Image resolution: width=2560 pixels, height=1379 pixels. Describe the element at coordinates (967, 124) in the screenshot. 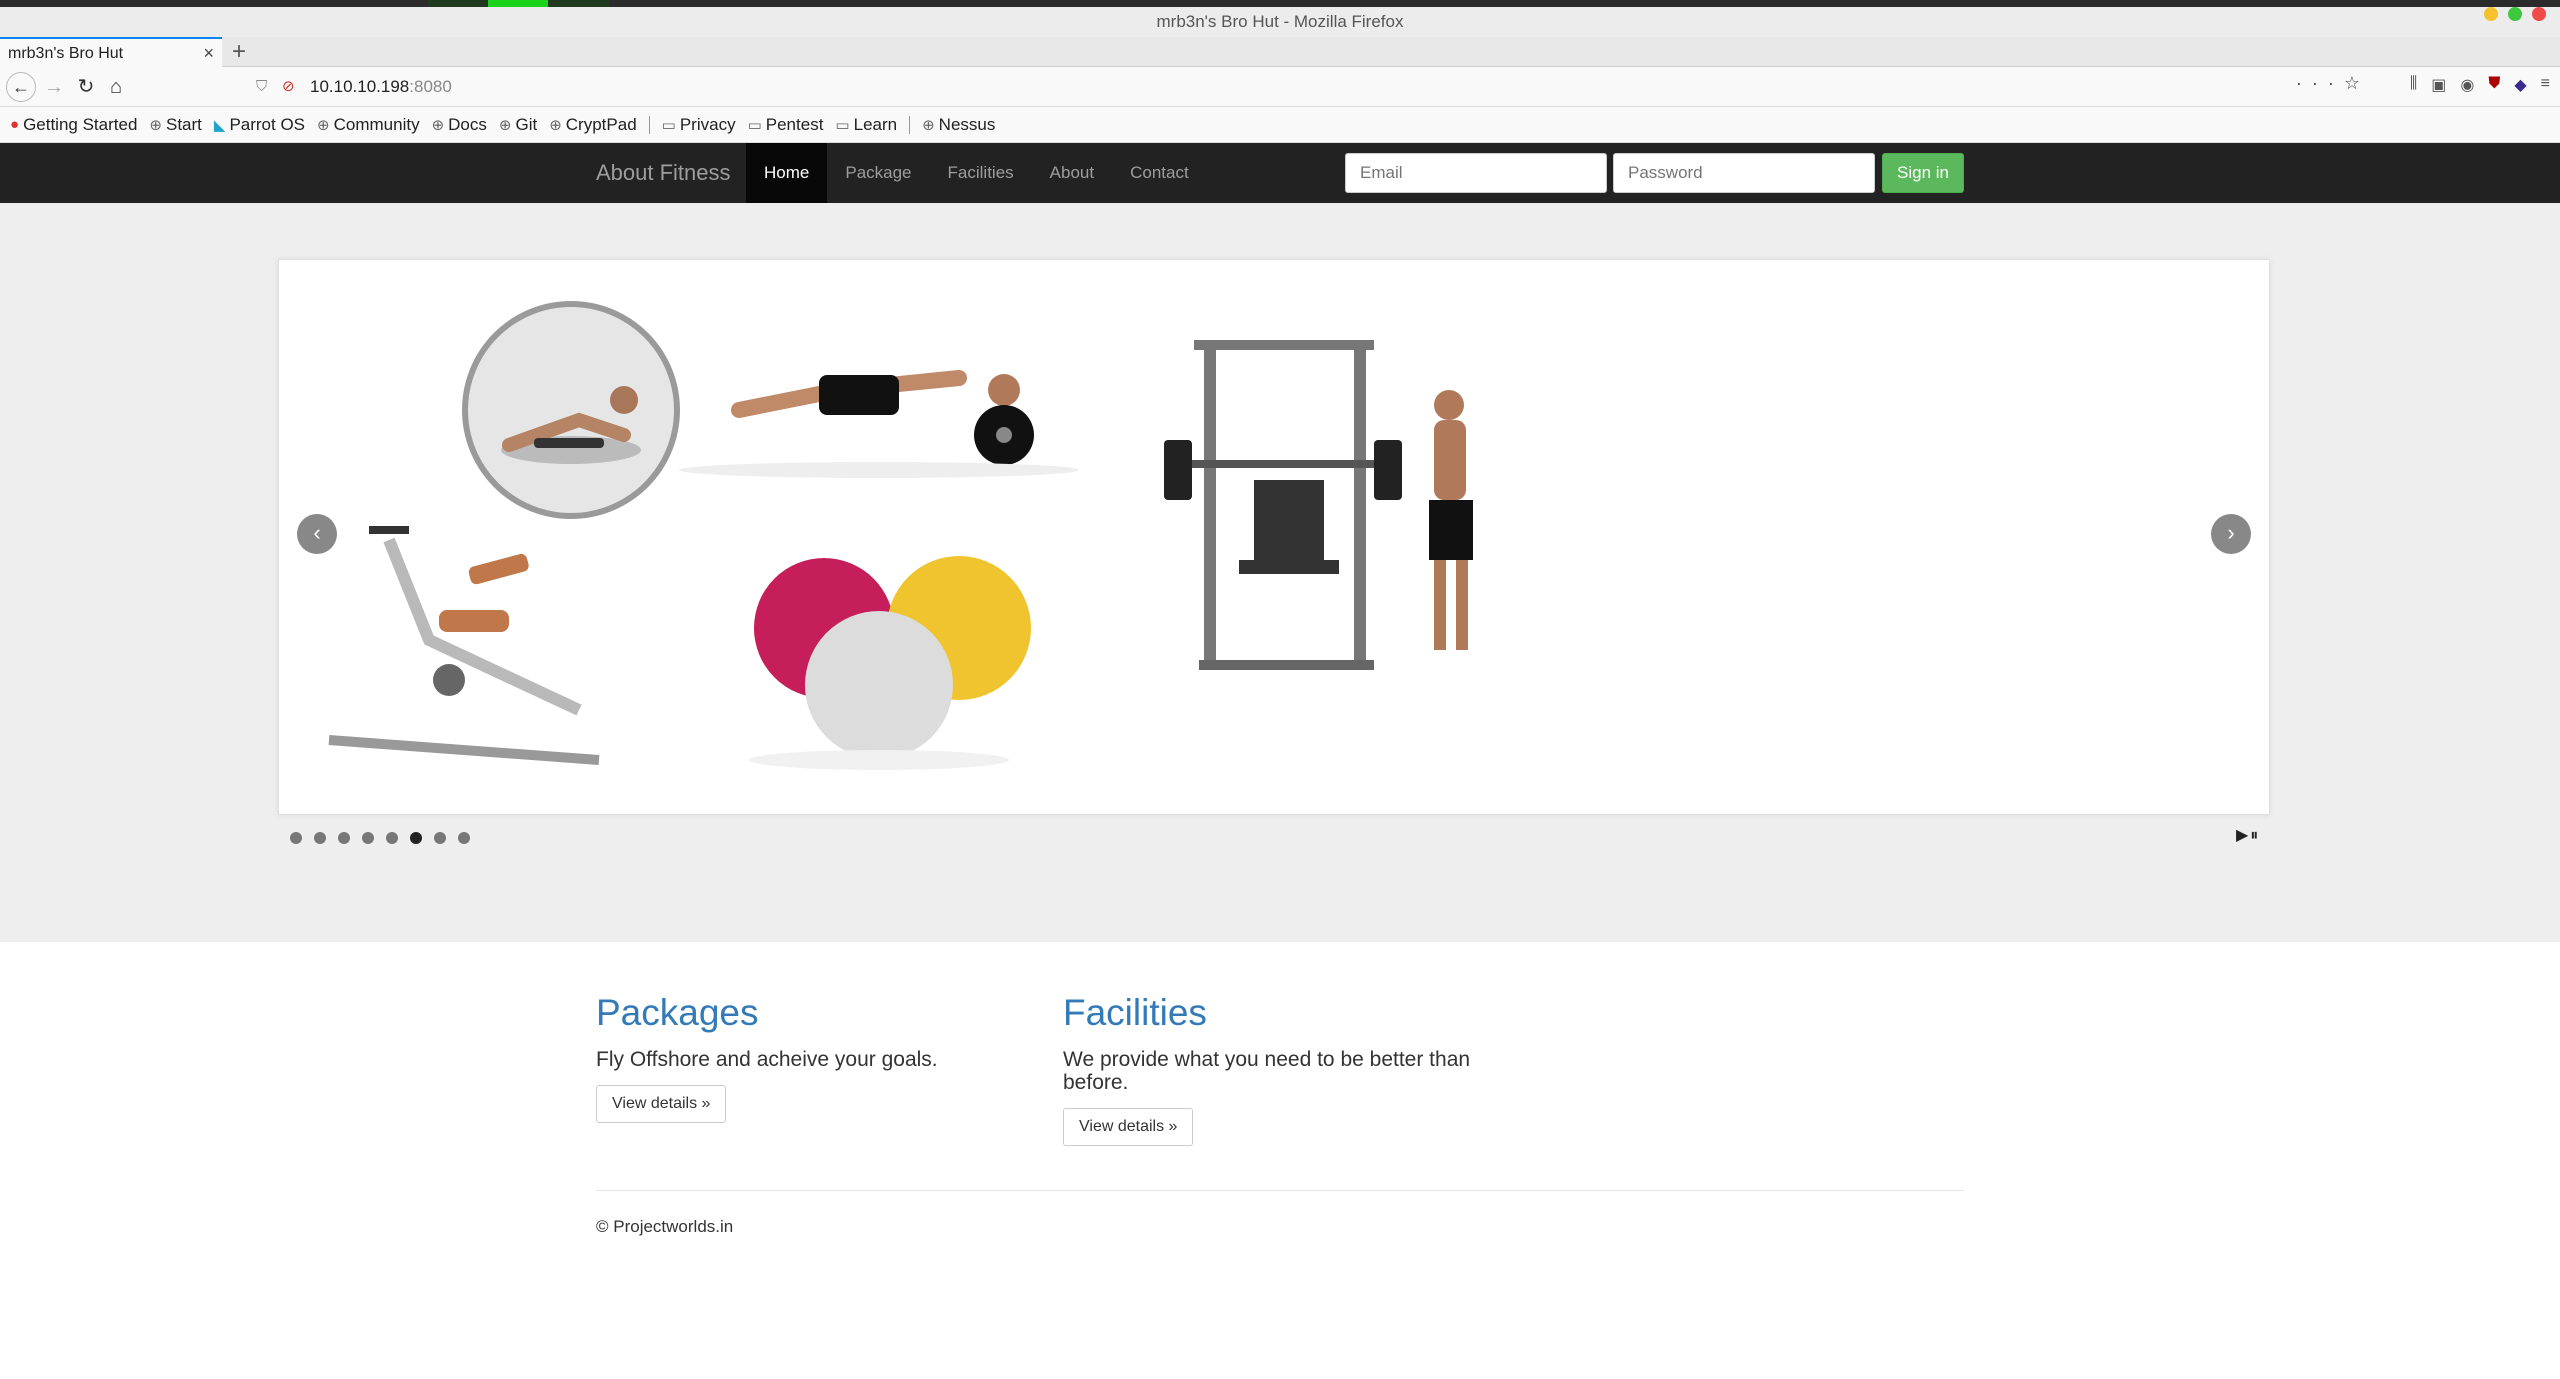

I see `bookmark-label: Nessus` at that location.